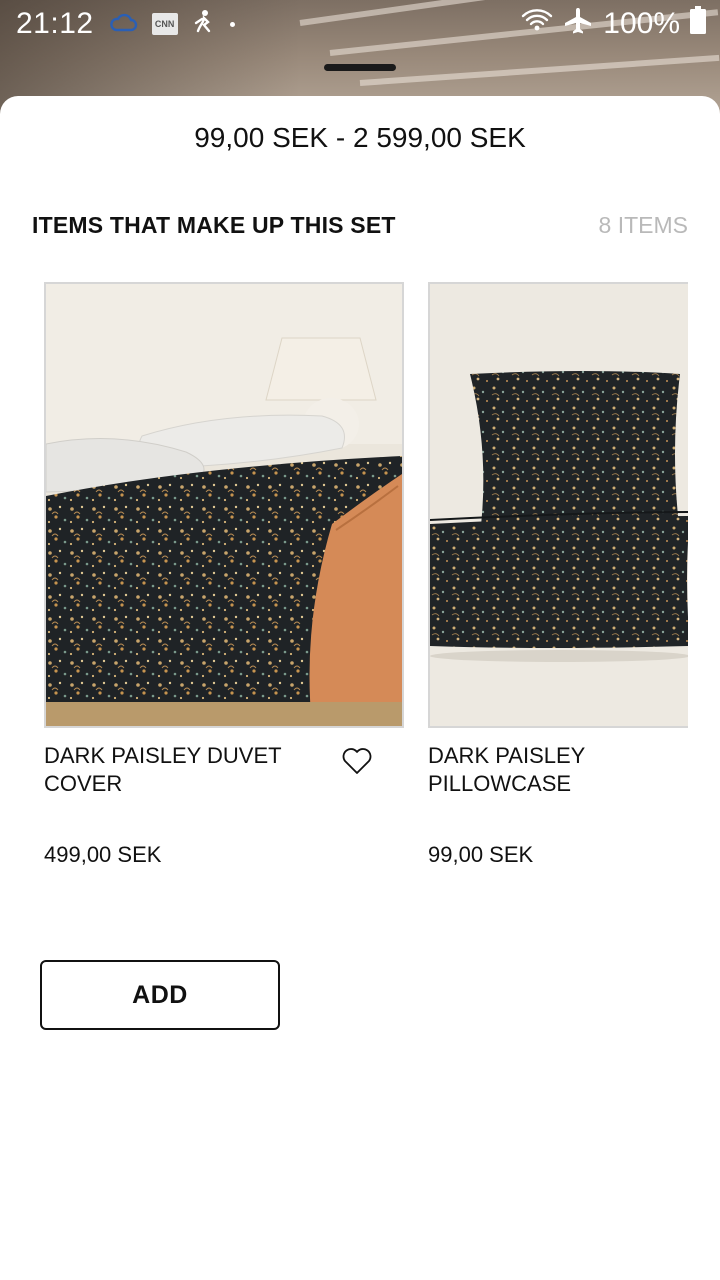  I want to click on price-range: 99,00 SEK - 2 599,00 SEK, so click(360, 137).